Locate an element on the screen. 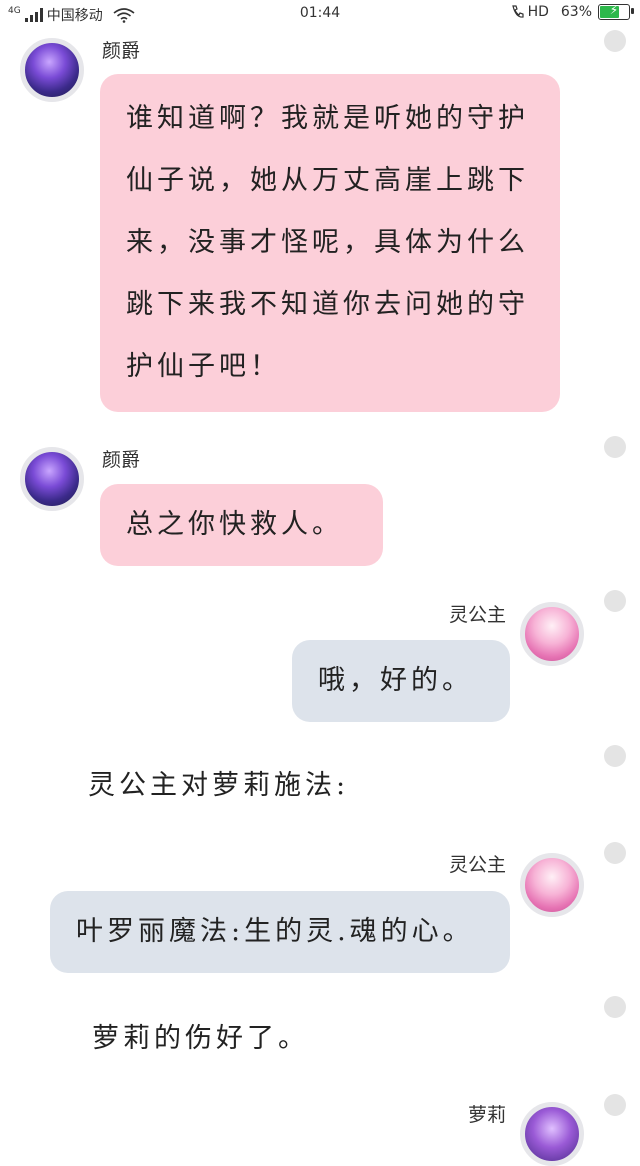 This screenshot has width=640, height=1166. battery-icon: ⚡ is located at coordinates (616, 11).